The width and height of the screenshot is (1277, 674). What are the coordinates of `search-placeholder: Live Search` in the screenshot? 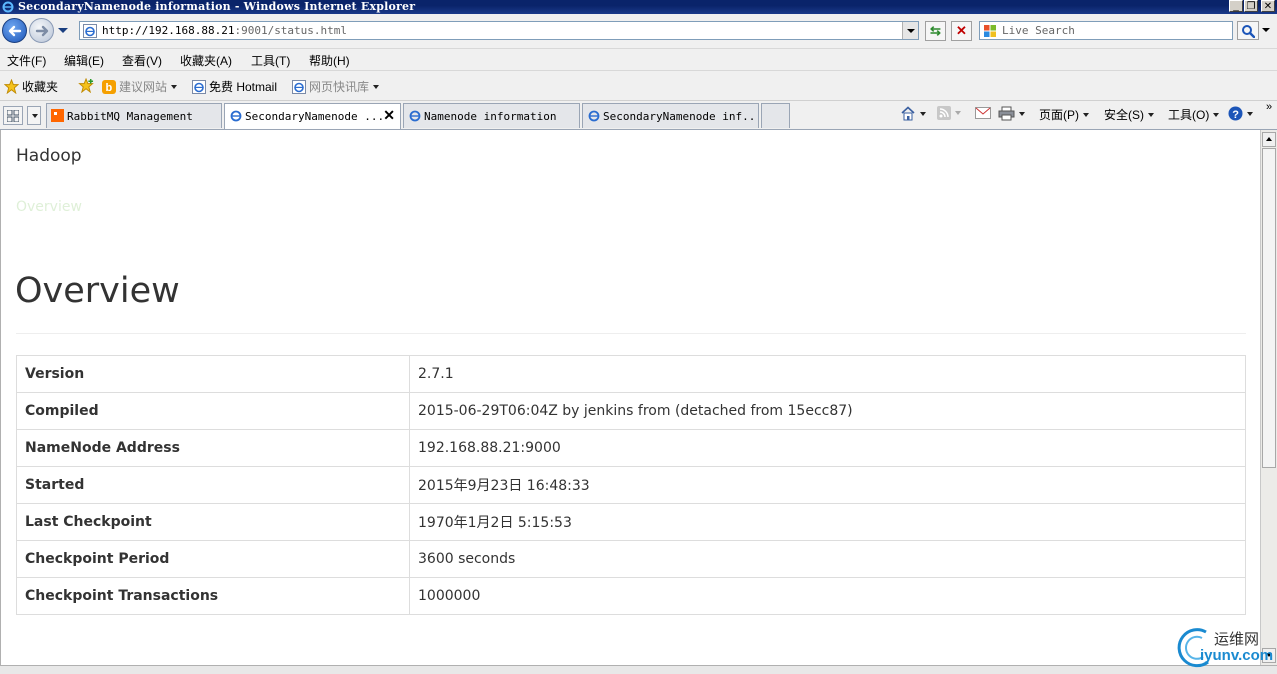 It's located at (1038, 30).